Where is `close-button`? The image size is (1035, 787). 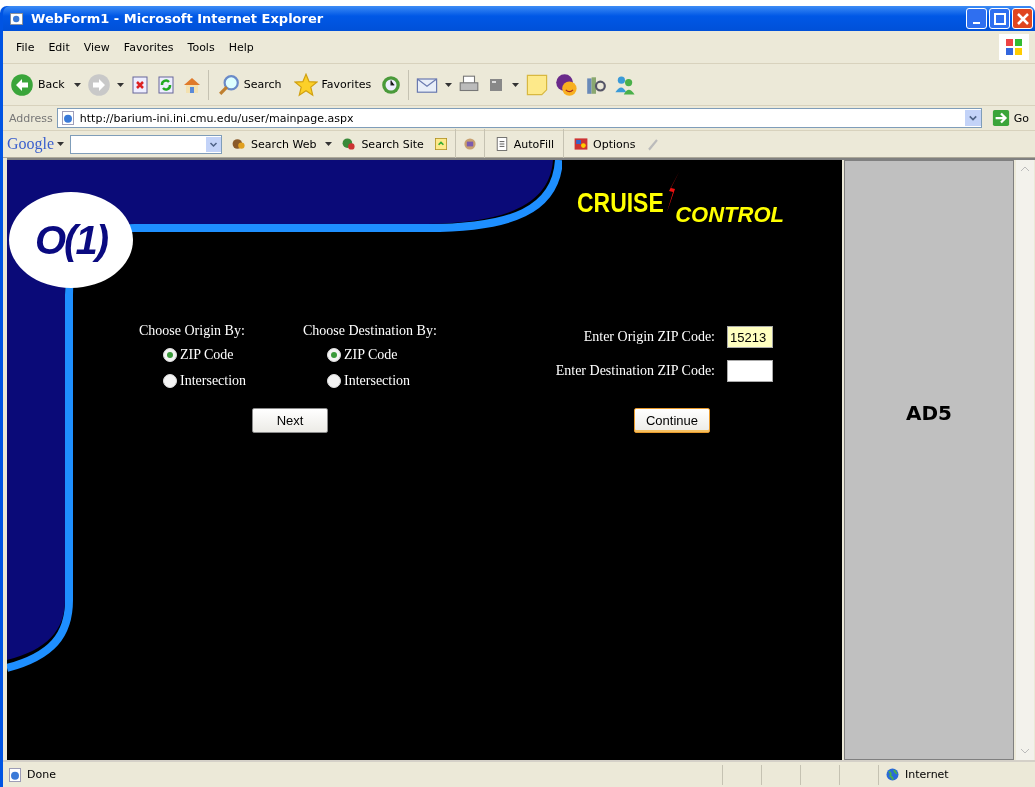
close-button is located at coordinates (1022, 18).